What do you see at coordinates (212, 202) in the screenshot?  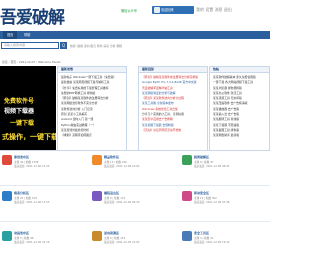 I see `forum-last-post: 最后发表: 2021-12-06 07:48` at bounding box center [212, 202].